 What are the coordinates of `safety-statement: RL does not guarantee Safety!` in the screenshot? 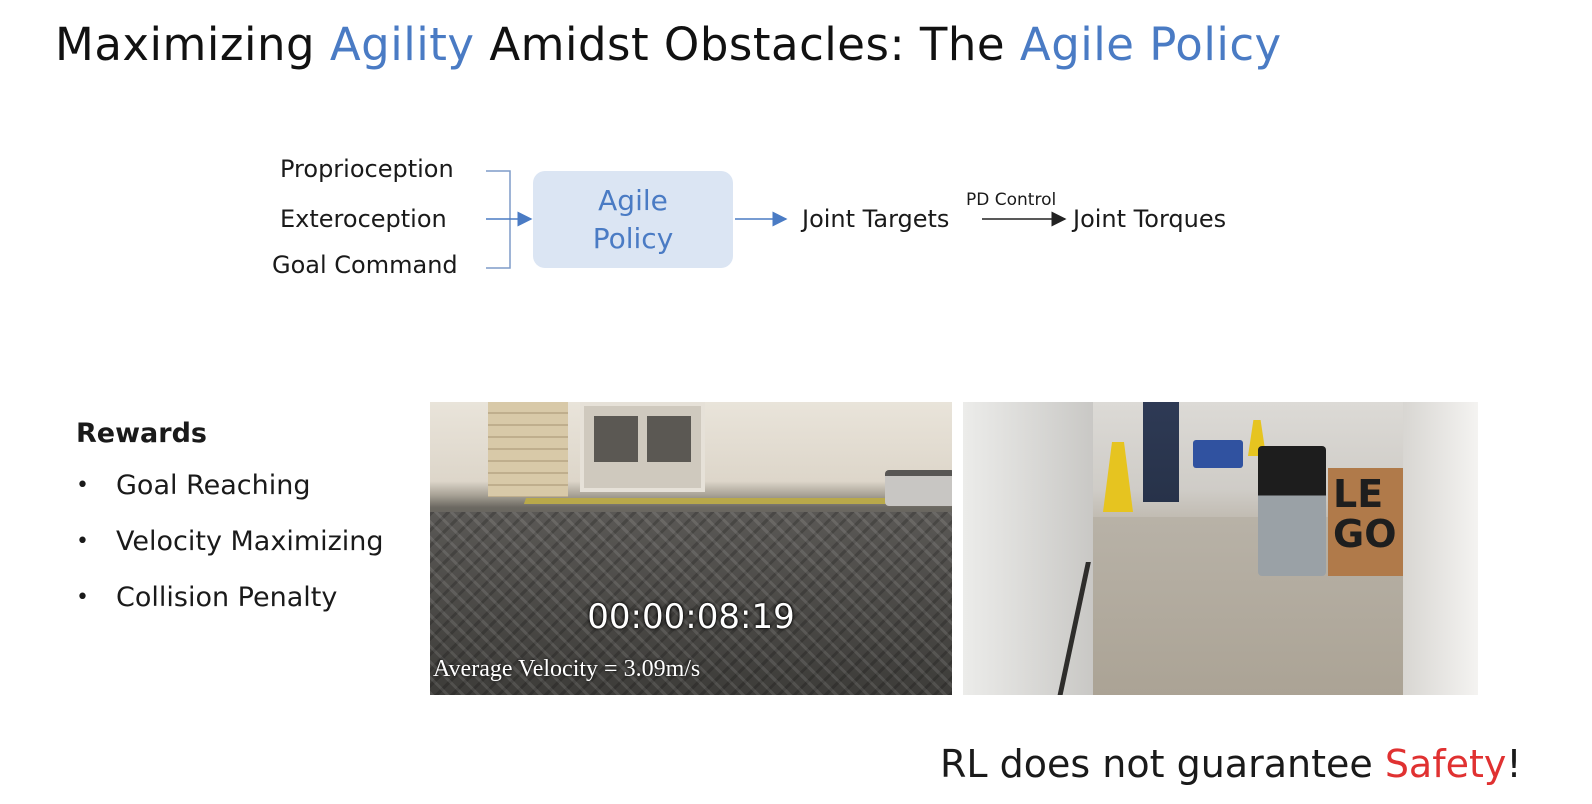 It's located at (1231, 764).